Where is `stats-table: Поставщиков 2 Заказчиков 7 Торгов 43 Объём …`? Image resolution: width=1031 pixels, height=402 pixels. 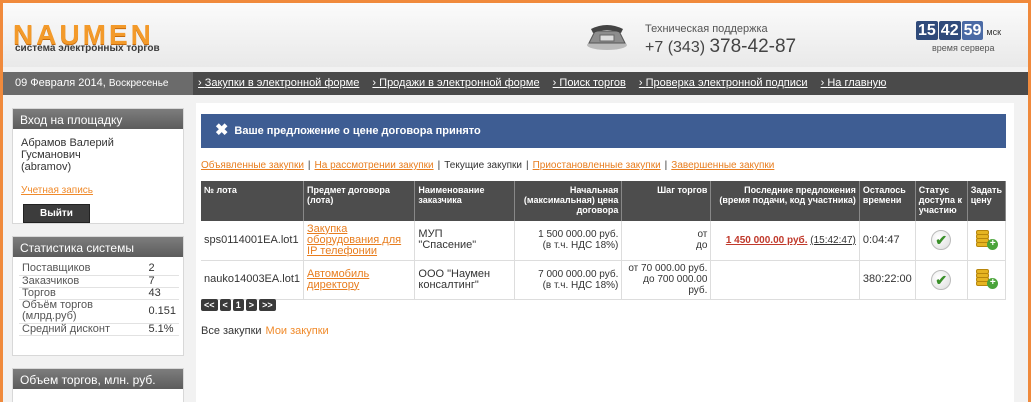 stats-table: Поставщиков 2 Заказчиков 7 Торгов 43 Объём … is located at coordinates (99, 299).